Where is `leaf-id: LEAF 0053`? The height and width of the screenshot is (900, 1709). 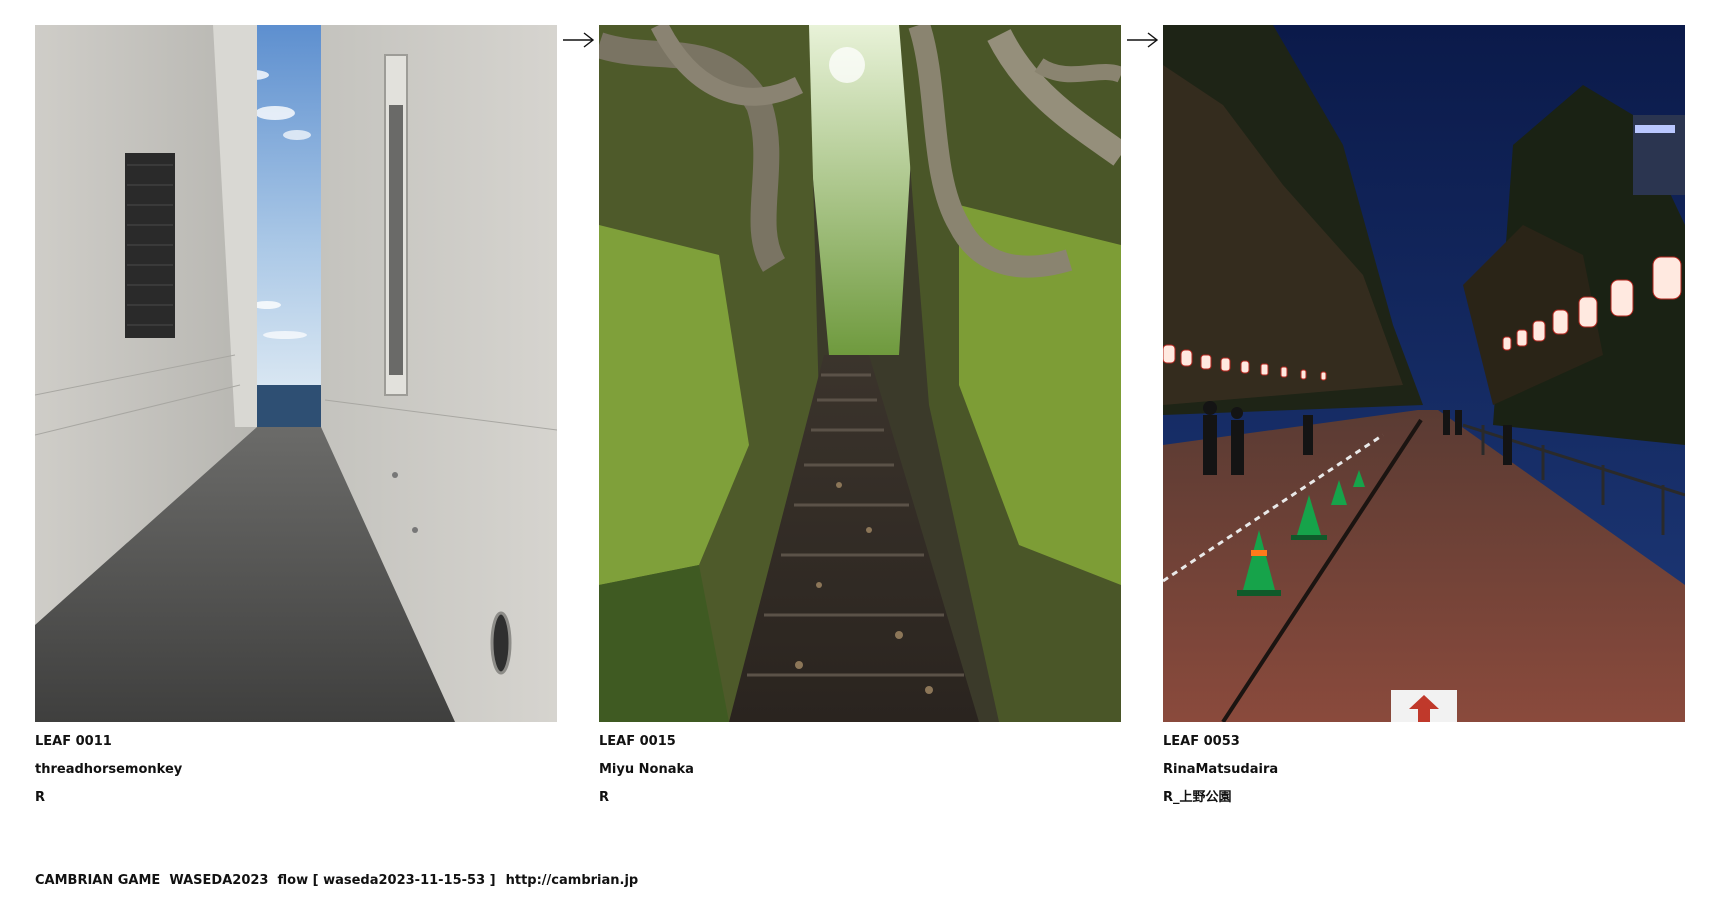 leaf-id: LEAF 0053 is located at coordinates (1201, 741).